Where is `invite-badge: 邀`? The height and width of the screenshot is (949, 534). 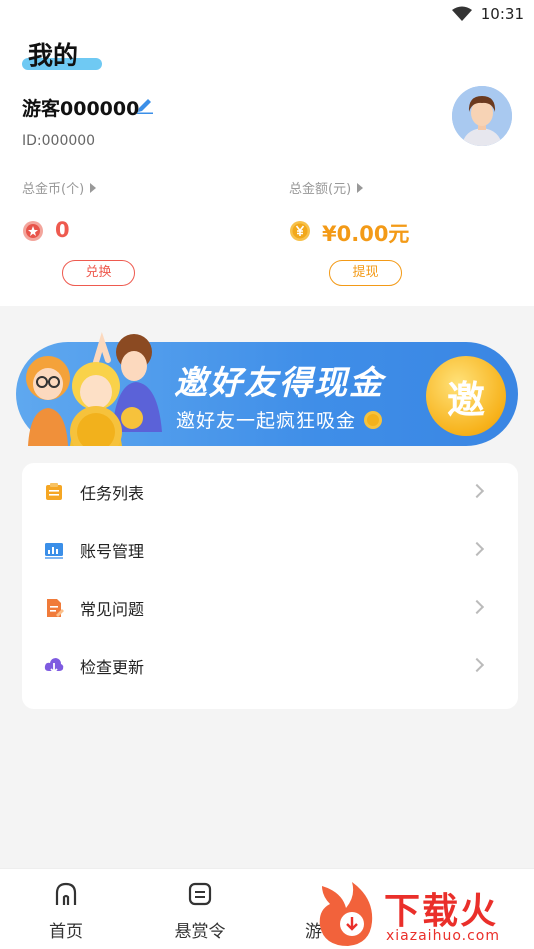
invite-badge: 邀 is located at coordinates (466, 396).